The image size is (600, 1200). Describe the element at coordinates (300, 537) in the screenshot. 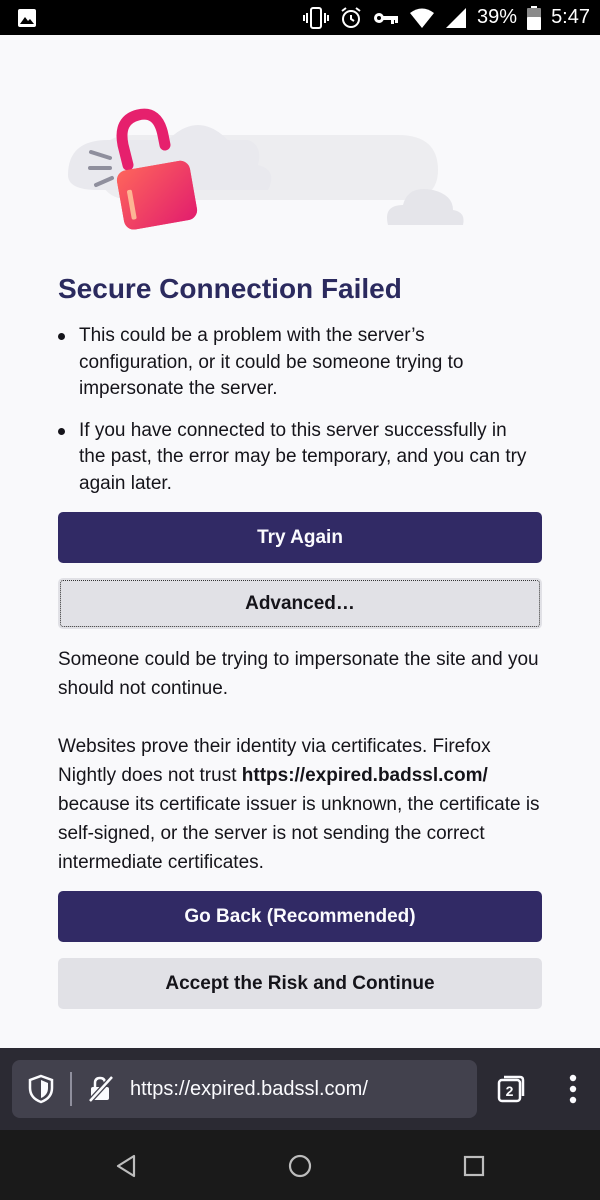

I see `try-again-button: Try Again` at that location.